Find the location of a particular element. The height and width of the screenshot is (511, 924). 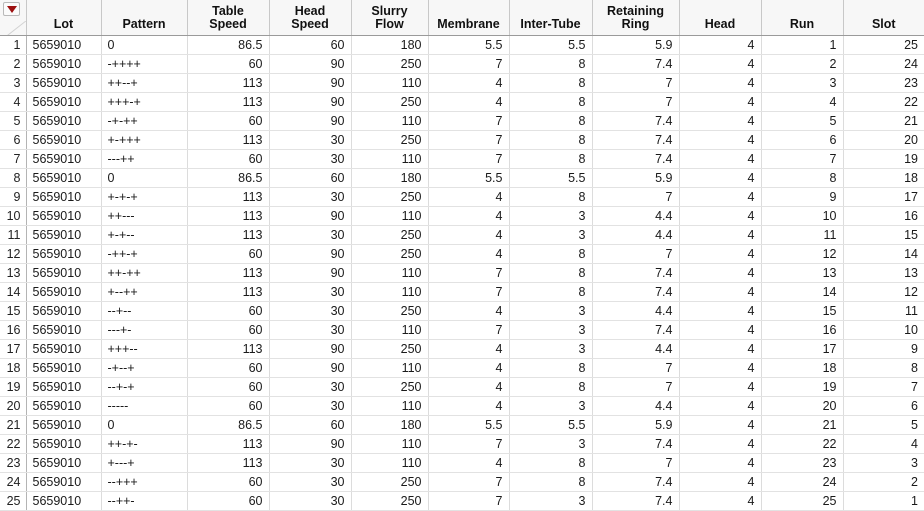

table-row: 20 5659010 ----- 60 30 110 4 3 4.4 4 20 6 is located at coordinates (462, 406).